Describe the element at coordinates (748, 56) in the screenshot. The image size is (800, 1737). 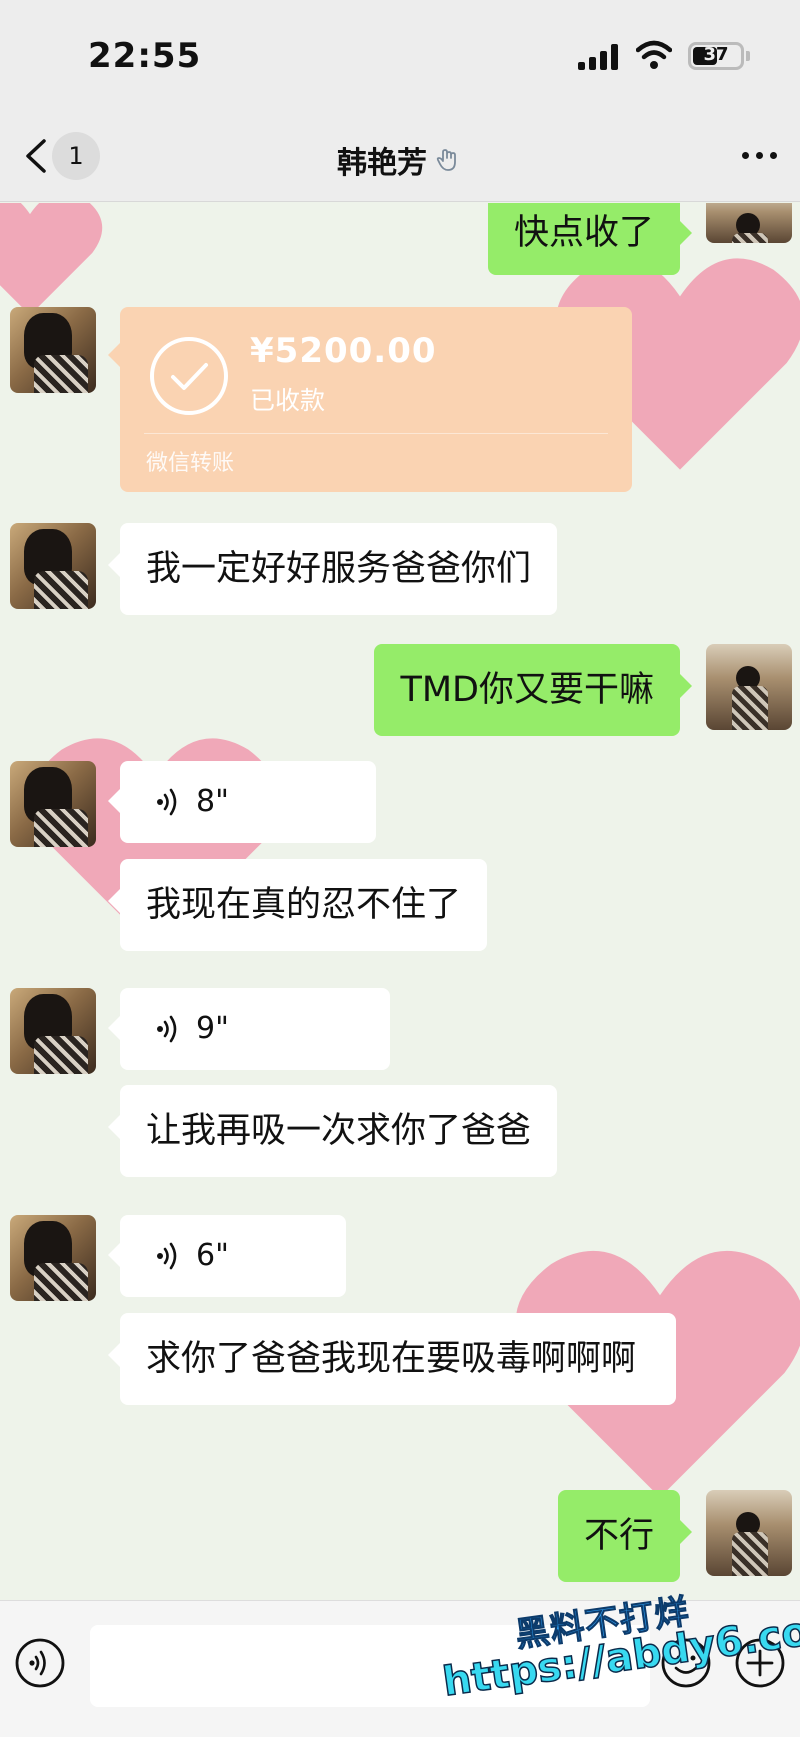
I see `battery-cap` at that location.